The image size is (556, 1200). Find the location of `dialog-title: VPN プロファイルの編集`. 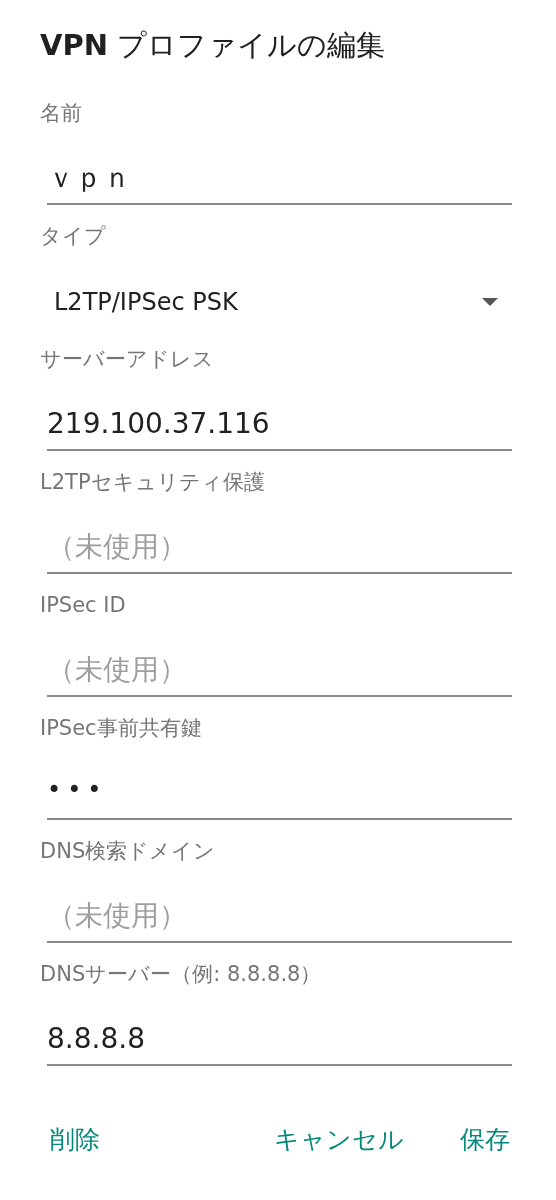

dialog-title: VPN プロファイルの編集 is located at coordinates (213, 45).